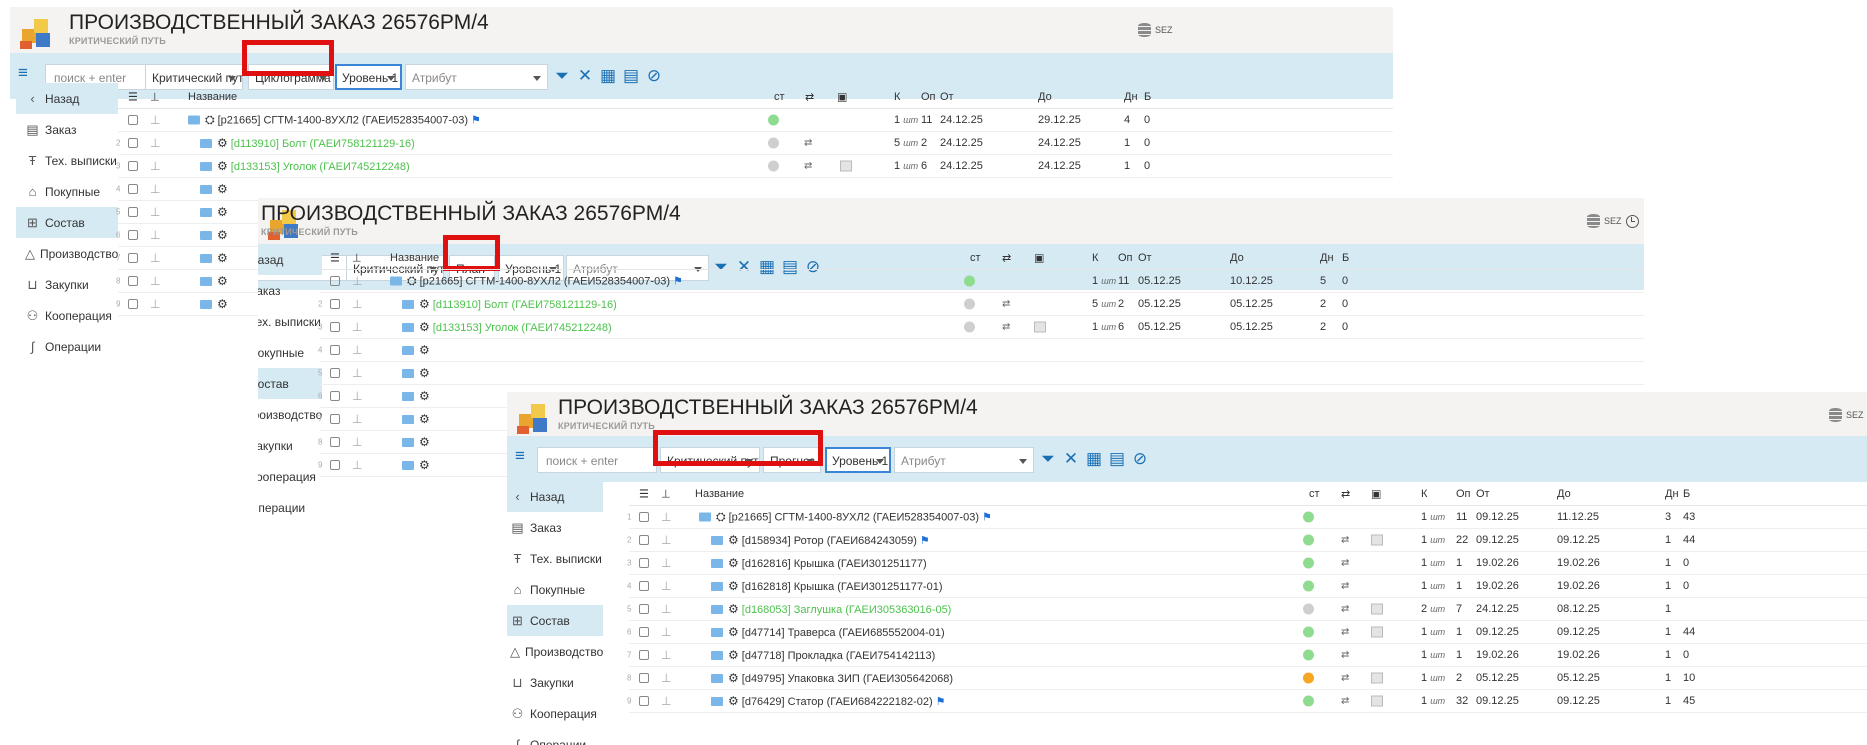 Image resolution: width=1867 pixels, height=745 pixels. What do you see at coordinates (832, 678) in the screenshot?
I see `item-name: ⚙ [d49795] Упаковка ЗИП (ГАЕИ305642068)` at bounding box center [832, 678].